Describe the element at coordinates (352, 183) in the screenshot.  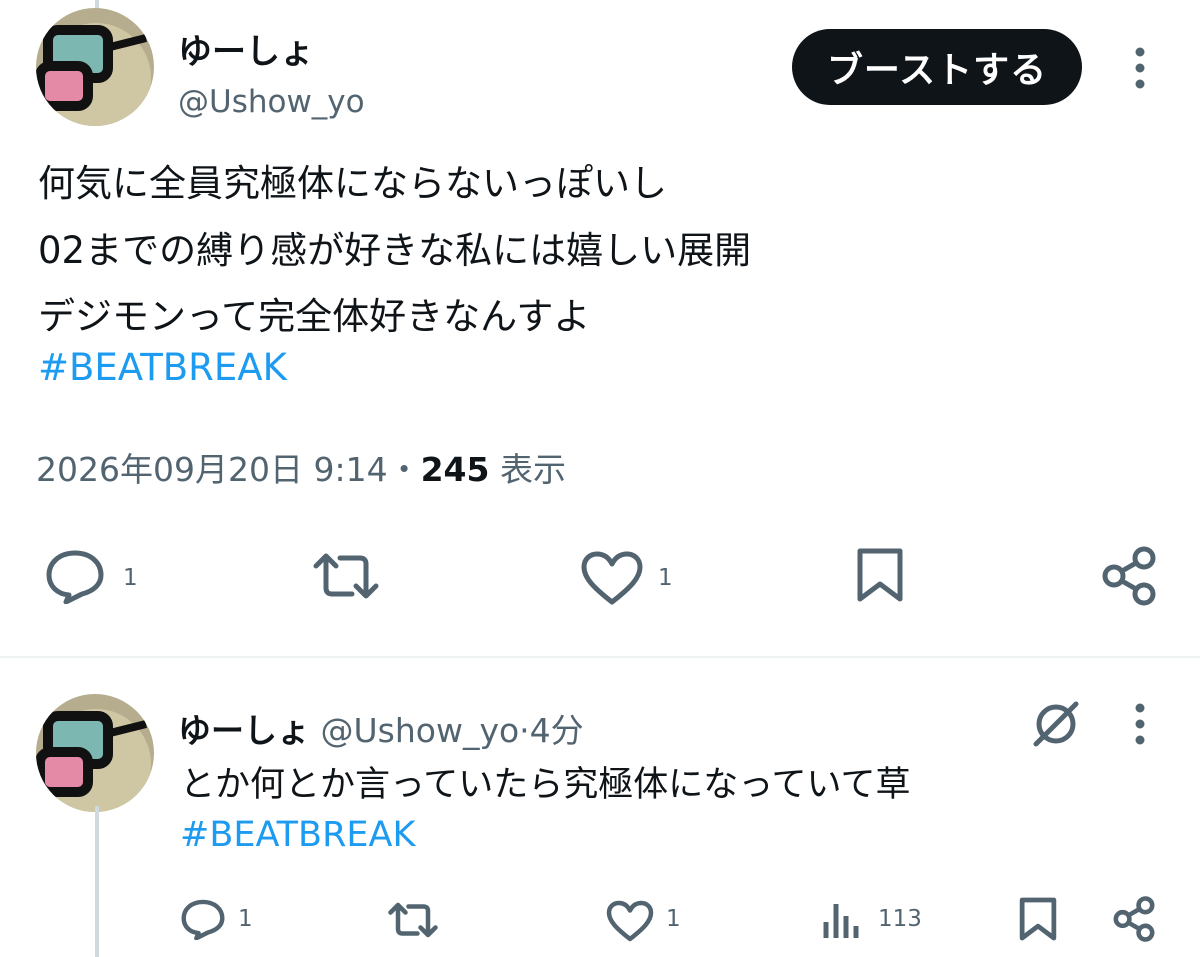
I see `post-text-line: 何気に全員究極体にならないっぽいし` at that location.